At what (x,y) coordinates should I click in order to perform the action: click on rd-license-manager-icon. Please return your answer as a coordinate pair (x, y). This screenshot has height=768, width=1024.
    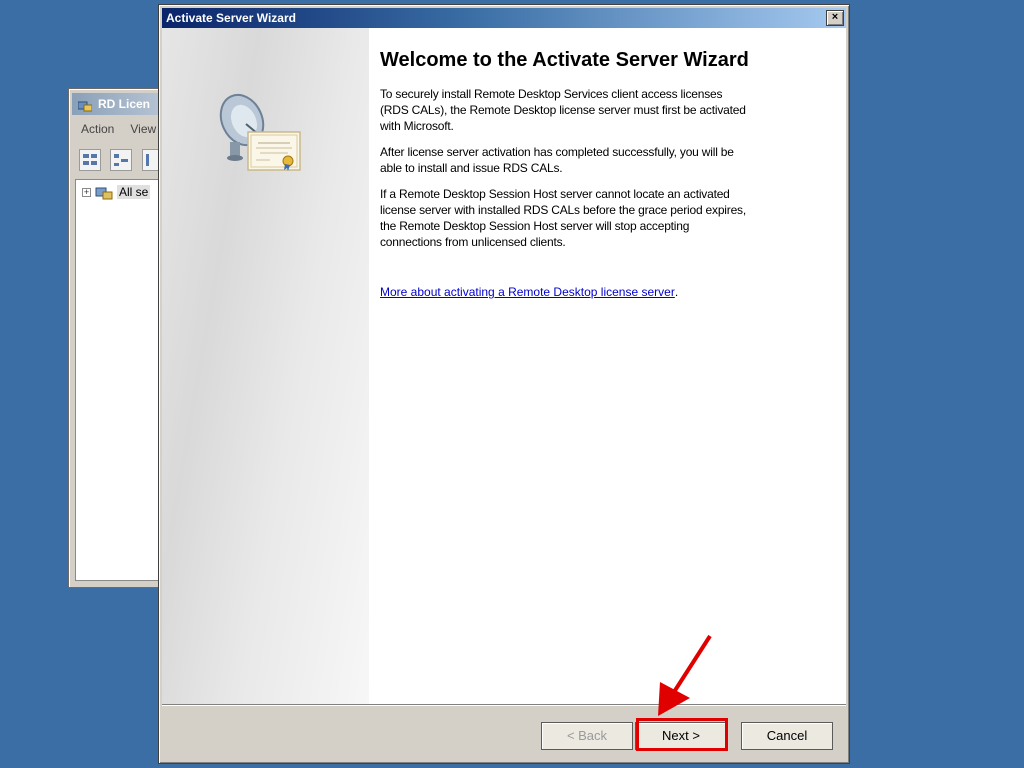
    Looking at the image, I should click on (85, 104).